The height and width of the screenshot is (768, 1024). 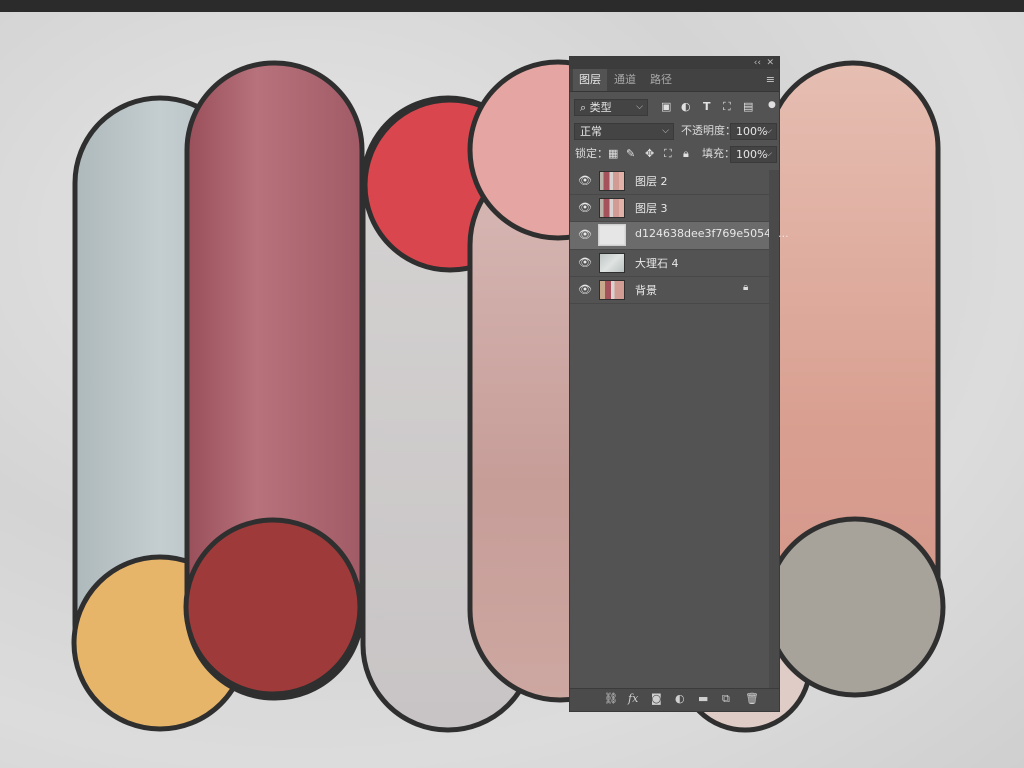 What do you see at coordinates (757, 63) in the screenshot?
I see `collapse-icon: ‹‹` at bounding box center [757, 63].